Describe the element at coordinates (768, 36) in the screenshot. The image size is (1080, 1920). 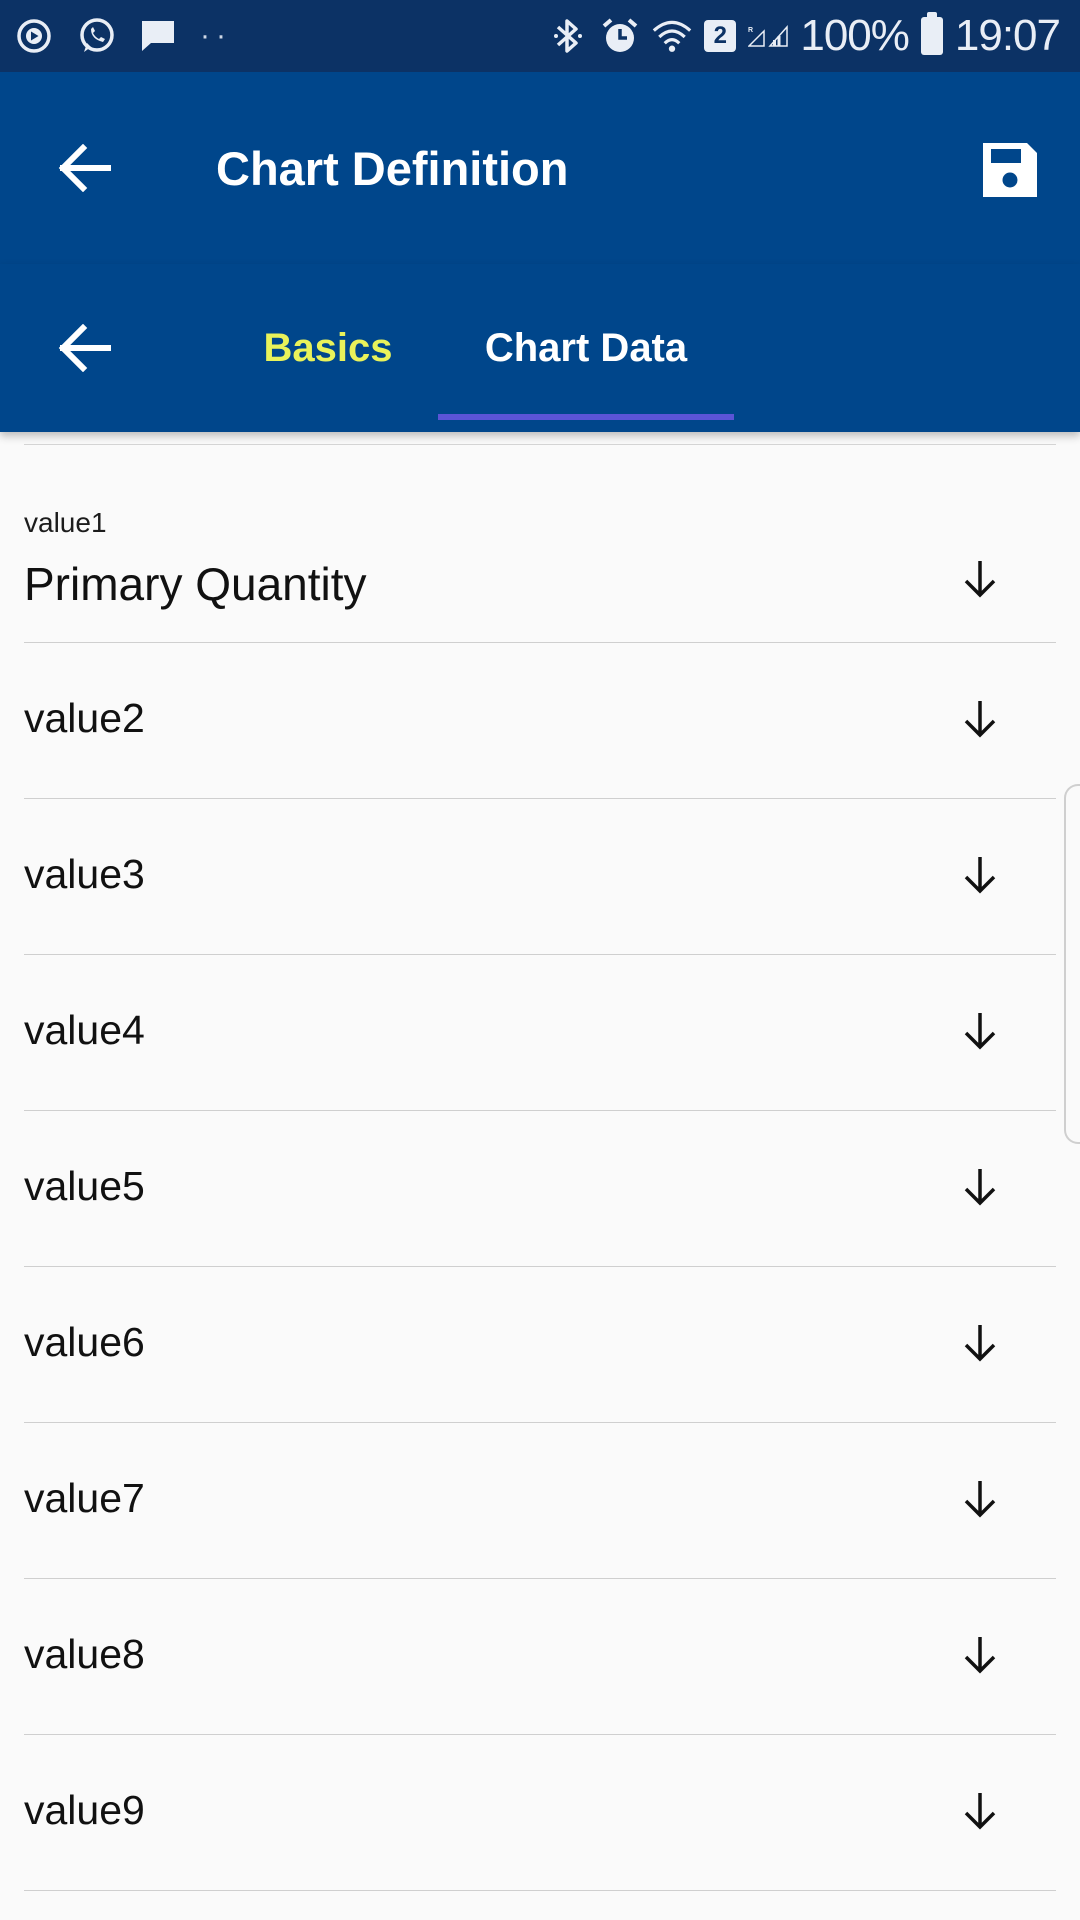
I see `signal-icon: R` at that location.